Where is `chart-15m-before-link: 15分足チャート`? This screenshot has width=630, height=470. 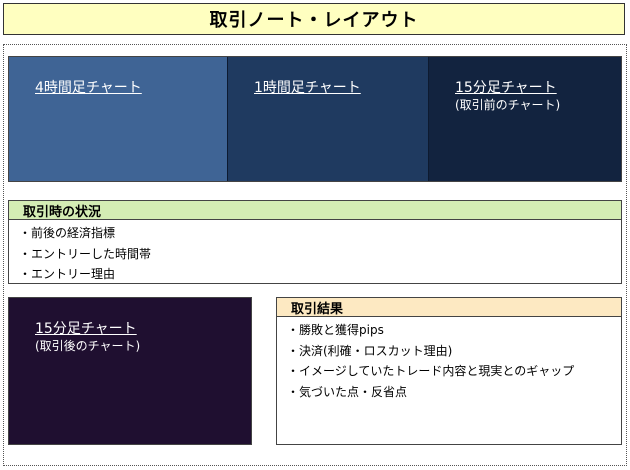 chart-15m-before-link: 15分足チャート is located at coordinates (506, 87).